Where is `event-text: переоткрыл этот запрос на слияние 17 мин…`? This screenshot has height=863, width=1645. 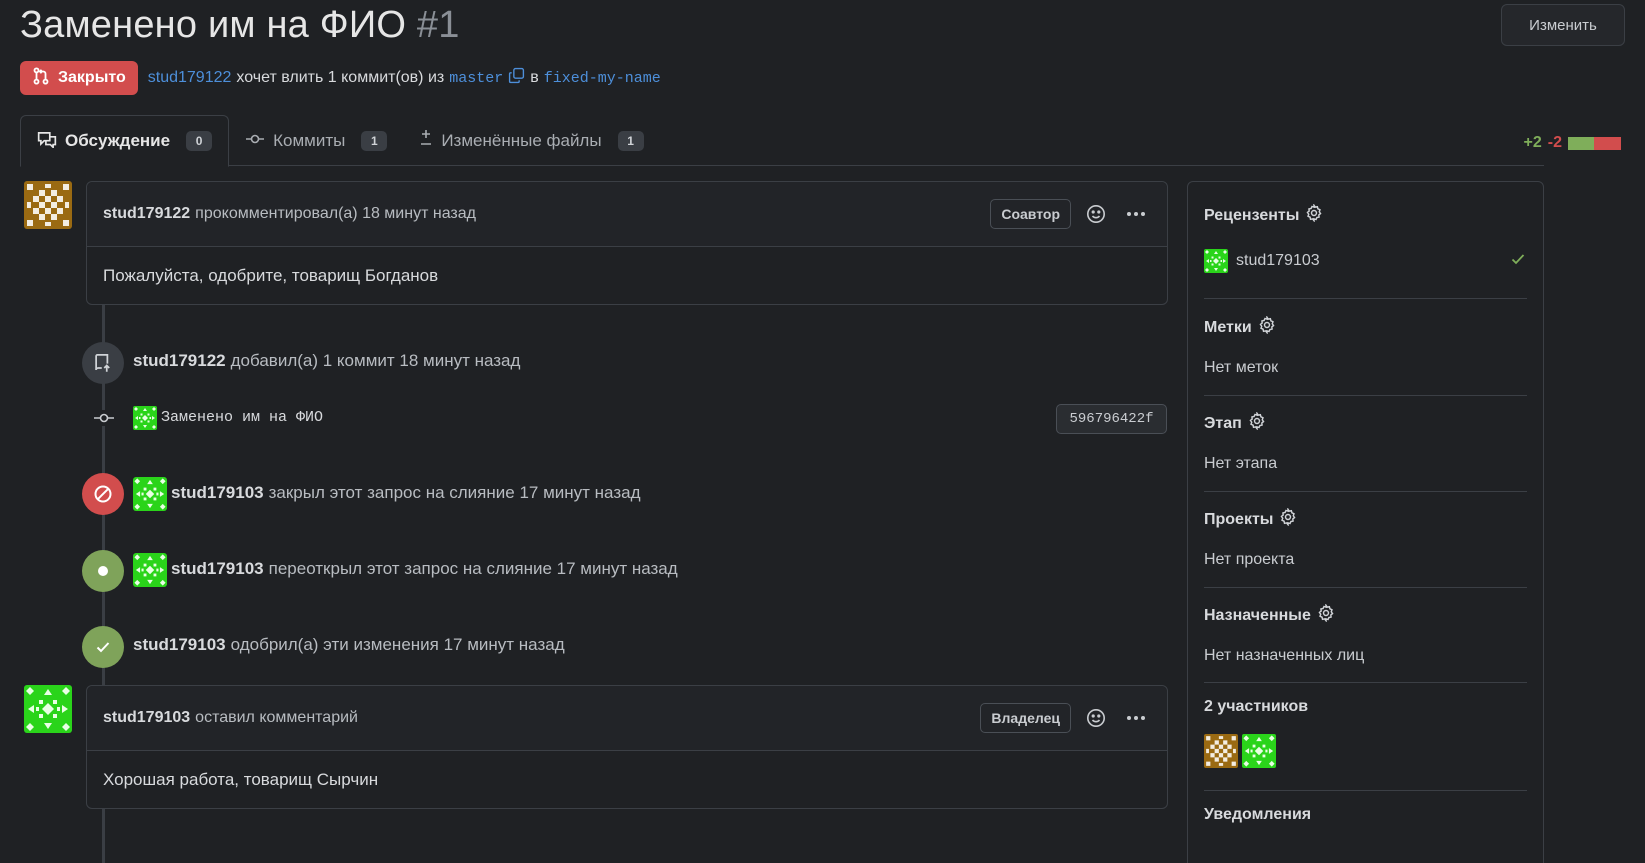 event-text: переоткрыл этот запрос на слияние 17 мин… is located at coordinates (473, 568).